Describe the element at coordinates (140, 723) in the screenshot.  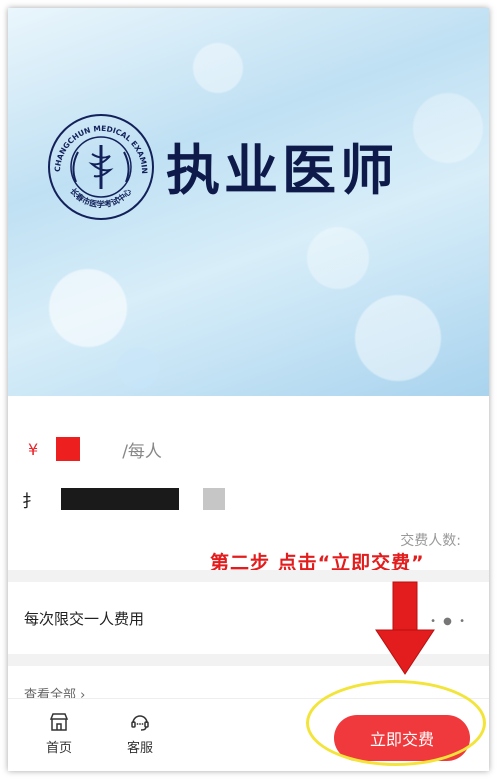
I see `headset-icon` at that location.